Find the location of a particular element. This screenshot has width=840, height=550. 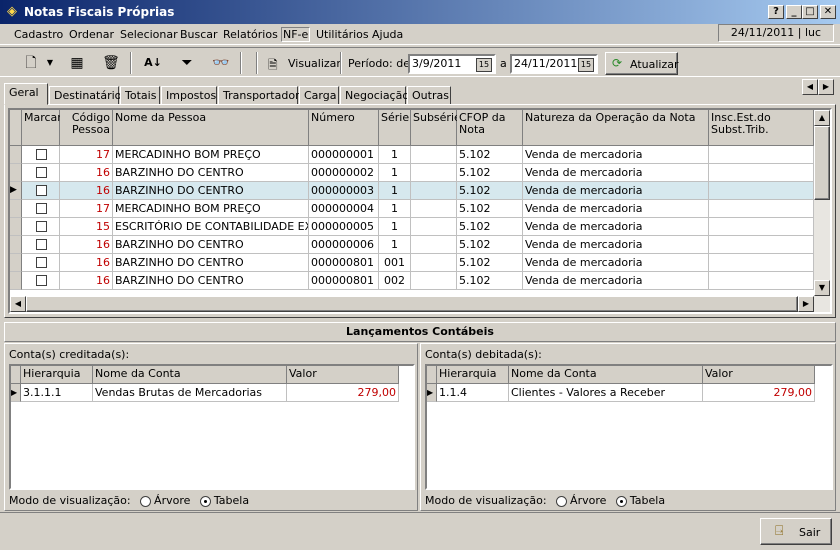

hscroll-thumb is located at coordinates (412, 304).